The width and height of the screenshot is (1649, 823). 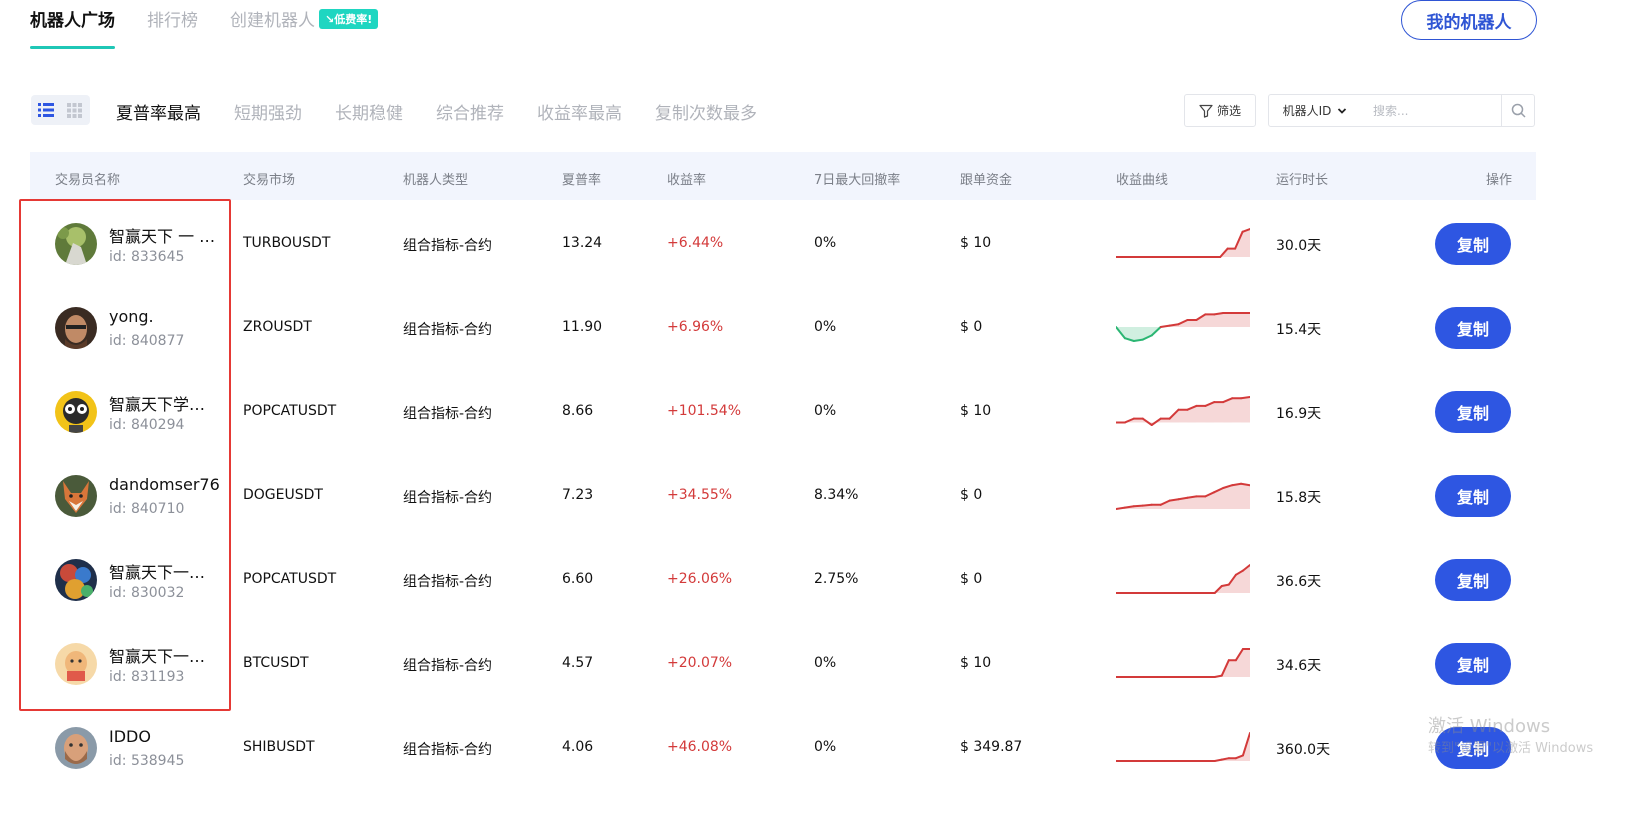 I want to click on return-rate: +6.96%, so click(x=695, y=327).